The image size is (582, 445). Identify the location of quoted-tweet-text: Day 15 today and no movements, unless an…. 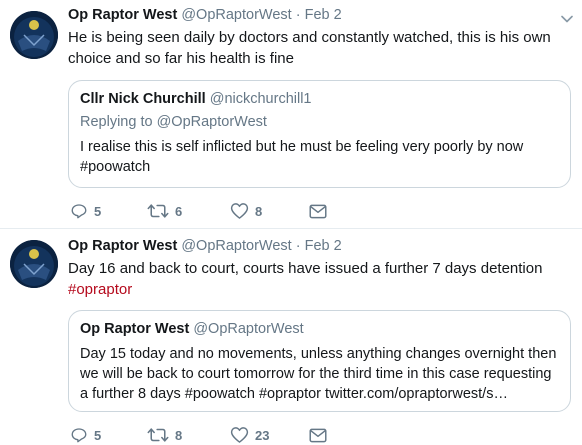
(318, 374).